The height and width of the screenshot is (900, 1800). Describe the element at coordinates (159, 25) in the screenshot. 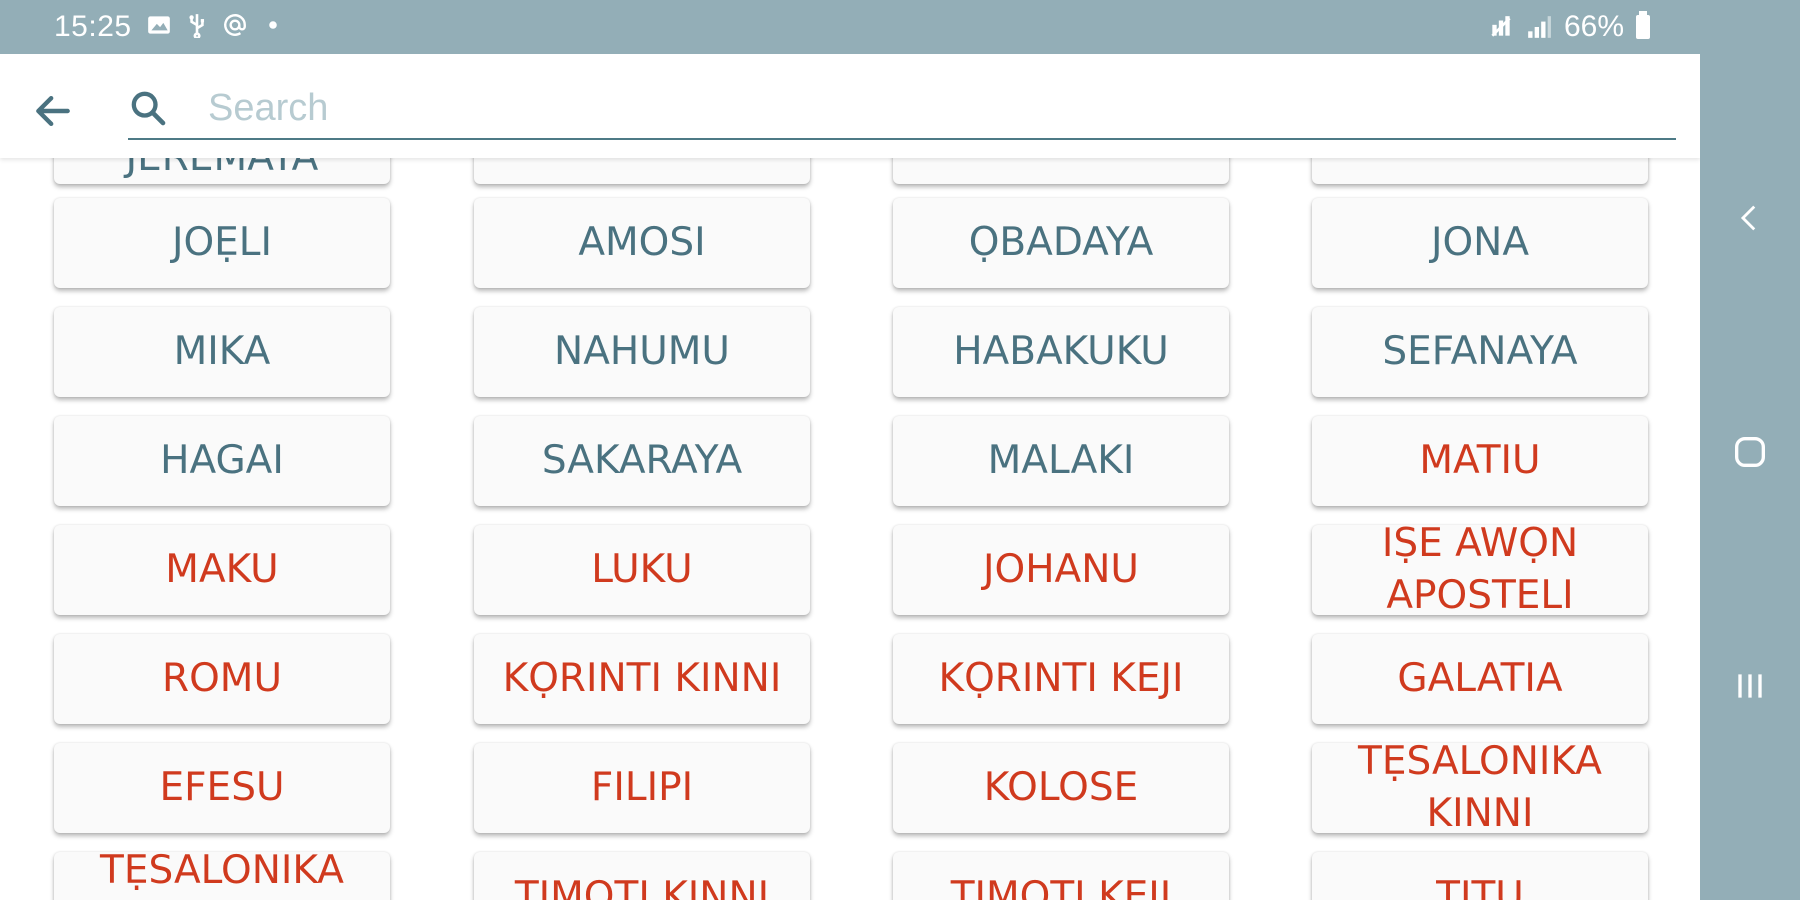

I see `image-icon` at that location.